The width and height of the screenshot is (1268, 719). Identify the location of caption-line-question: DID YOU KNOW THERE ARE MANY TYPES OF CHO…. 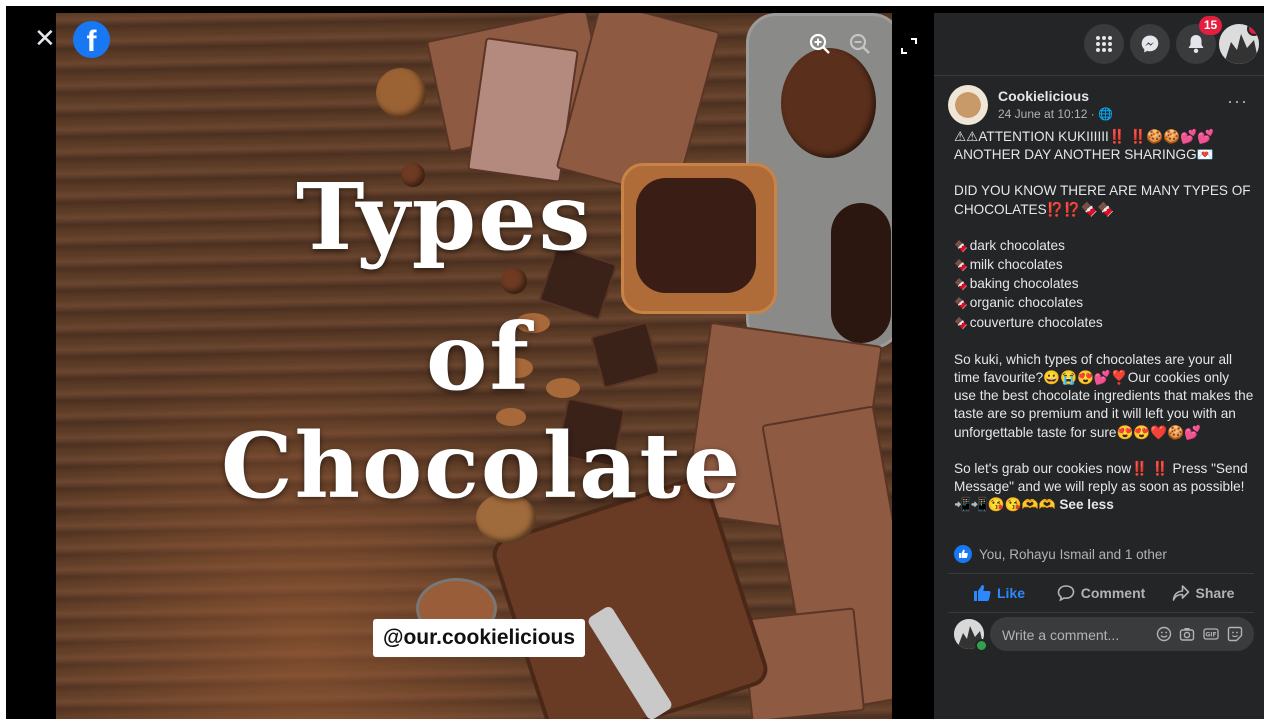
(1102, 200).